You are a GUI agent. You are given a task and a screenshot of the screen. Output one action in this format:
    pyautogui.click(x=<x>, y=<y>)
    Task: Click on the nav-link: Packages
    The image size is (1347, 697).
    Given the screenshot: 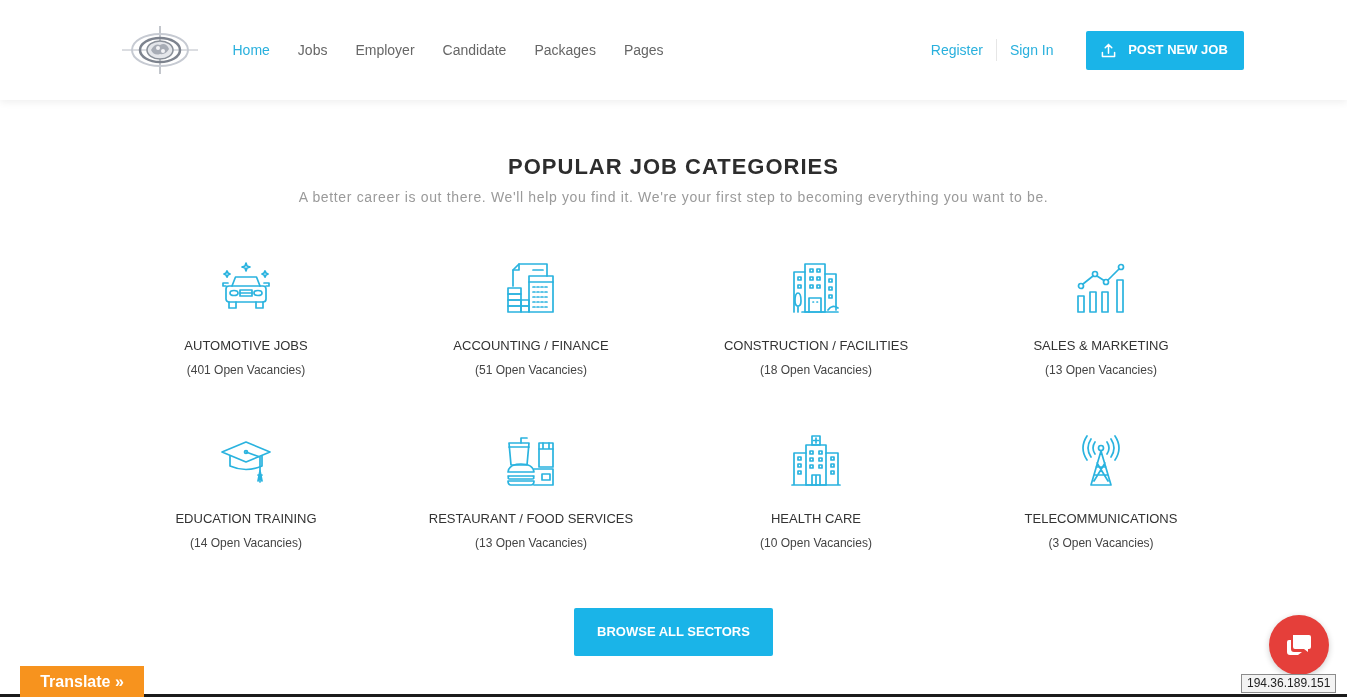 What is the action you would take?
    pyautogui.click(x=565, y=50)
    